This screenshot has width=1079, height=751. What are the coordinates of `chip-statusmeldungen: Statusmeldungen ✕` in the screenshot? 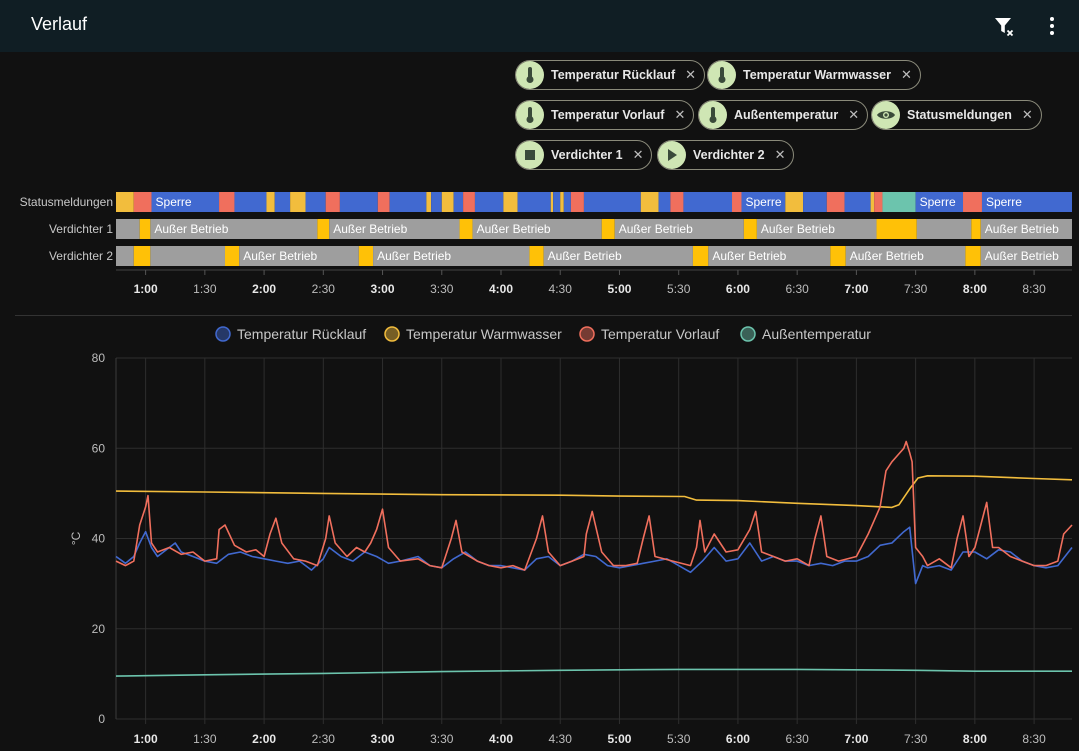 It's located at (956, 115).